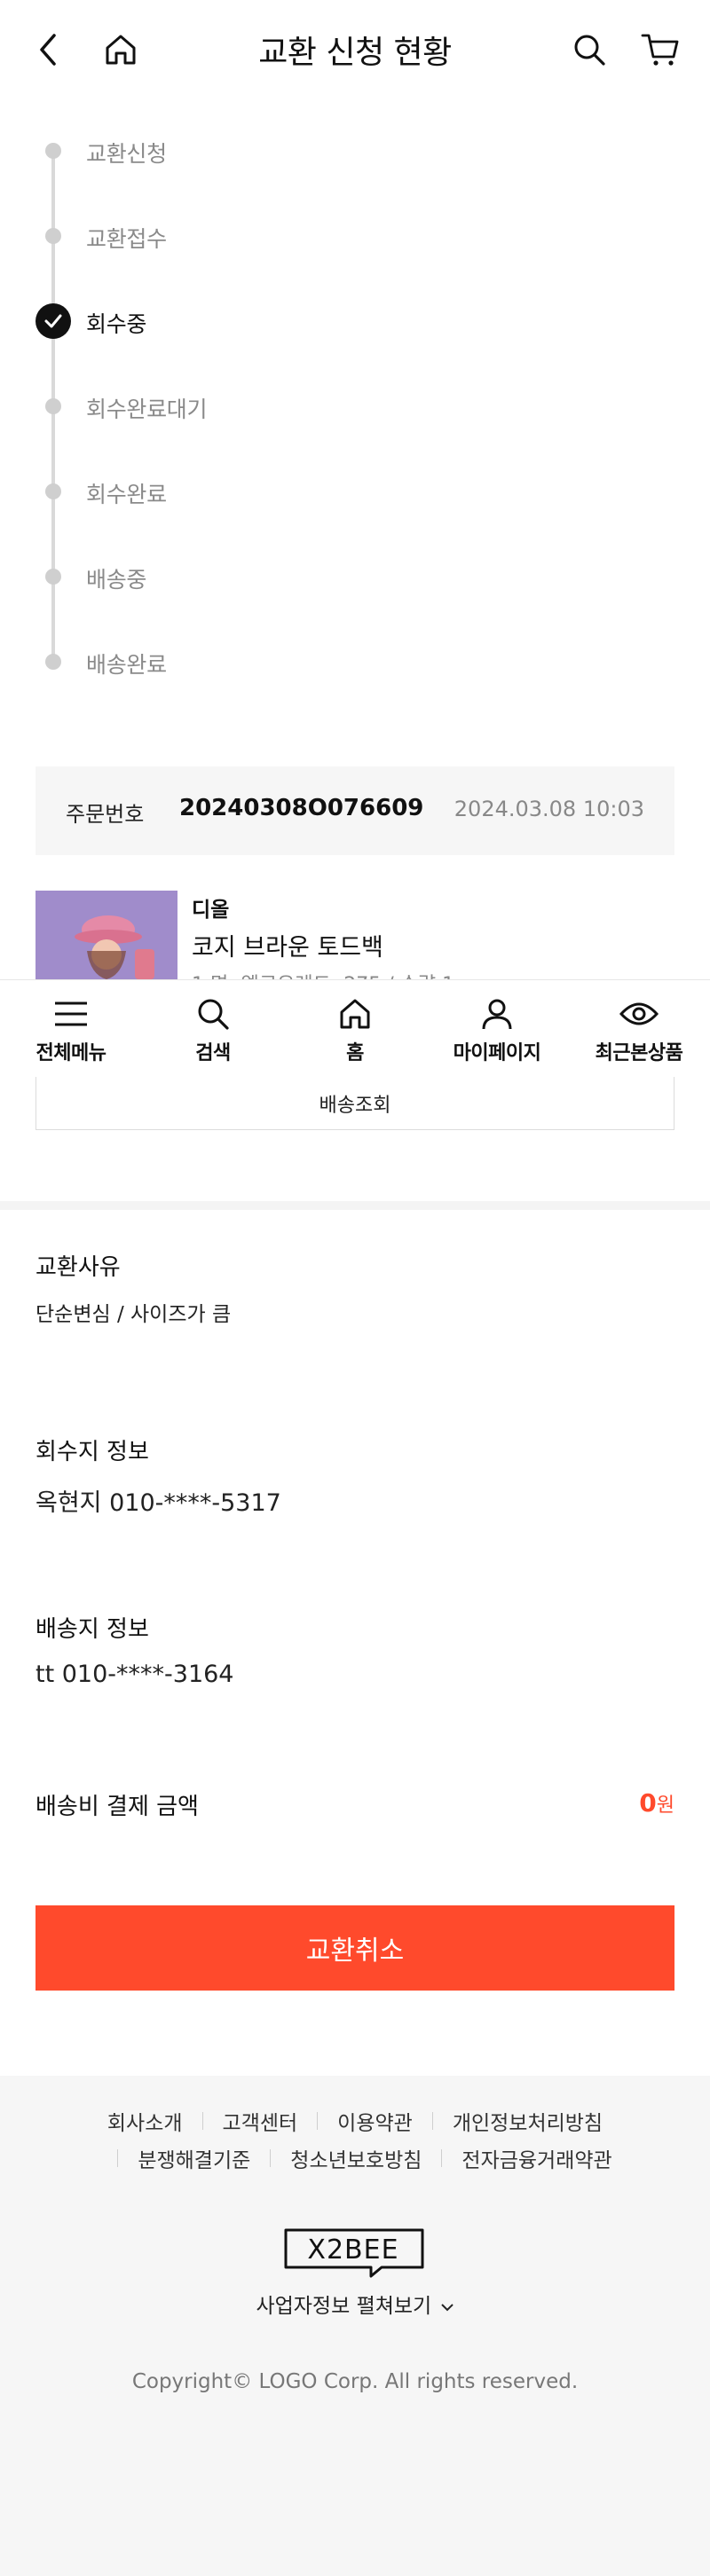 This screenshot has width=710, height=2576. Describe the element at coordinates (116, 580) in the screenshot. I see `step-label: 배송중` at that location.